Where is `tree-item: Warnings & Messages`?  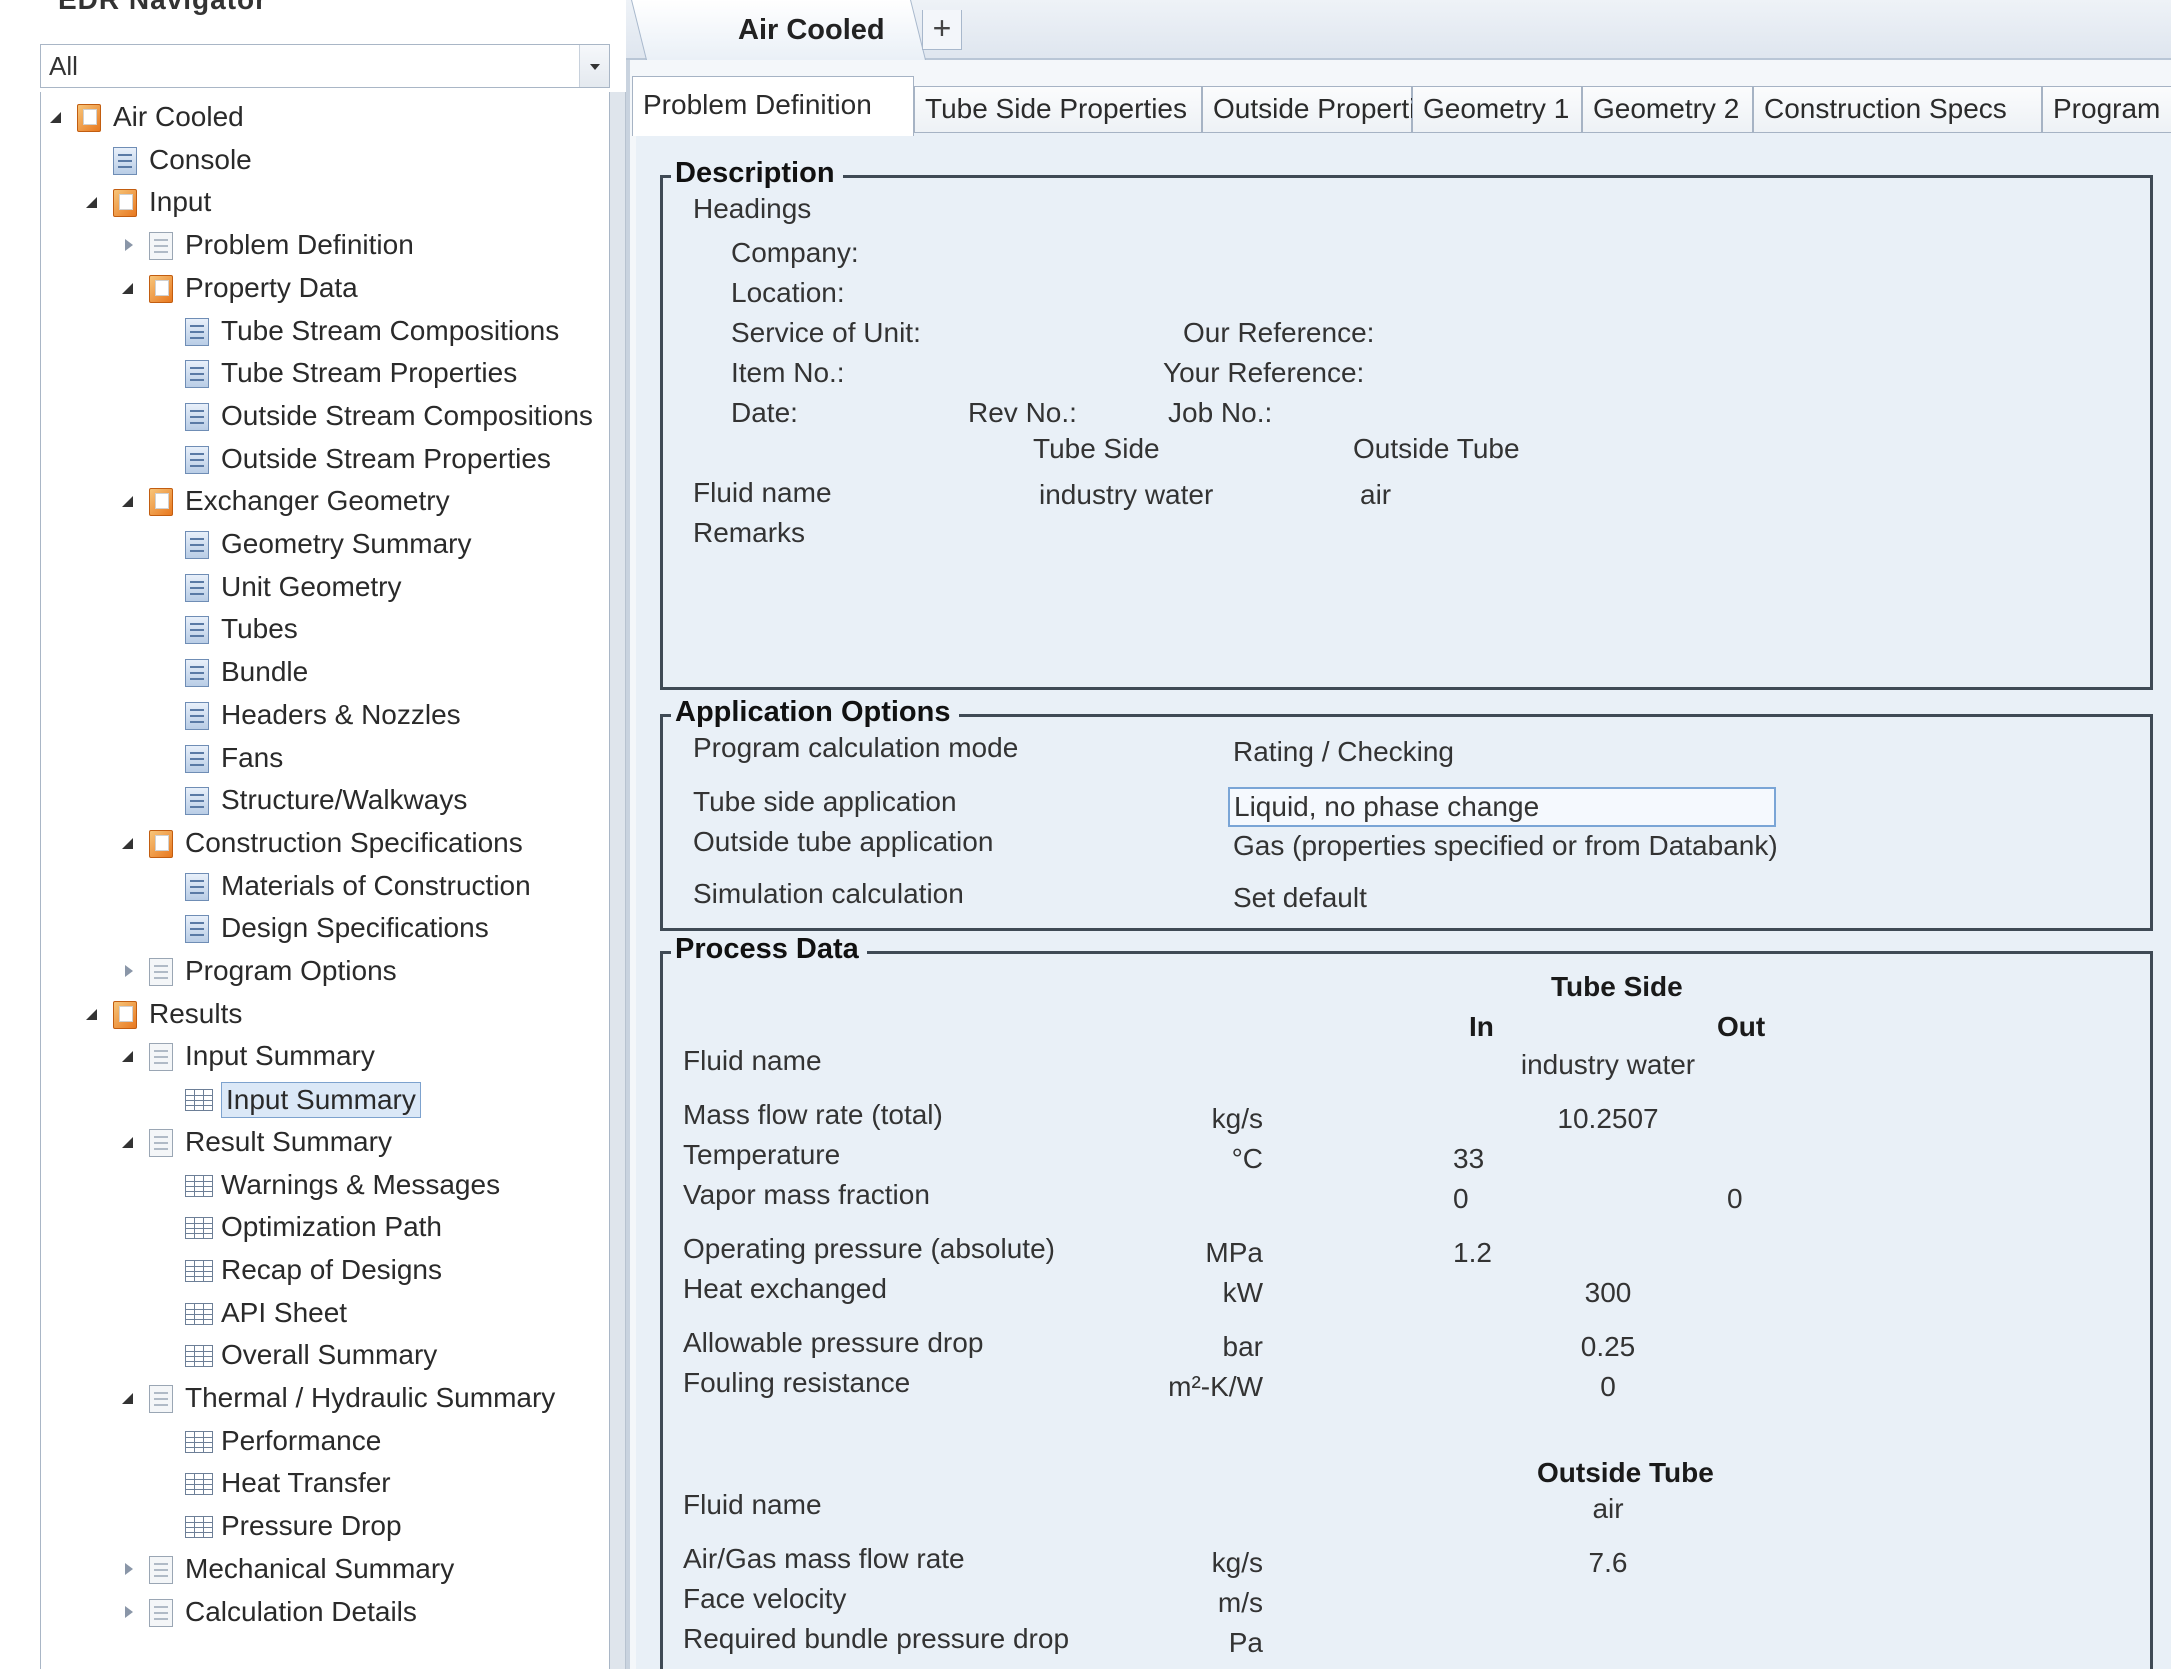 tree-item: Warnings & Messages is located at coordinates (325, 1186).